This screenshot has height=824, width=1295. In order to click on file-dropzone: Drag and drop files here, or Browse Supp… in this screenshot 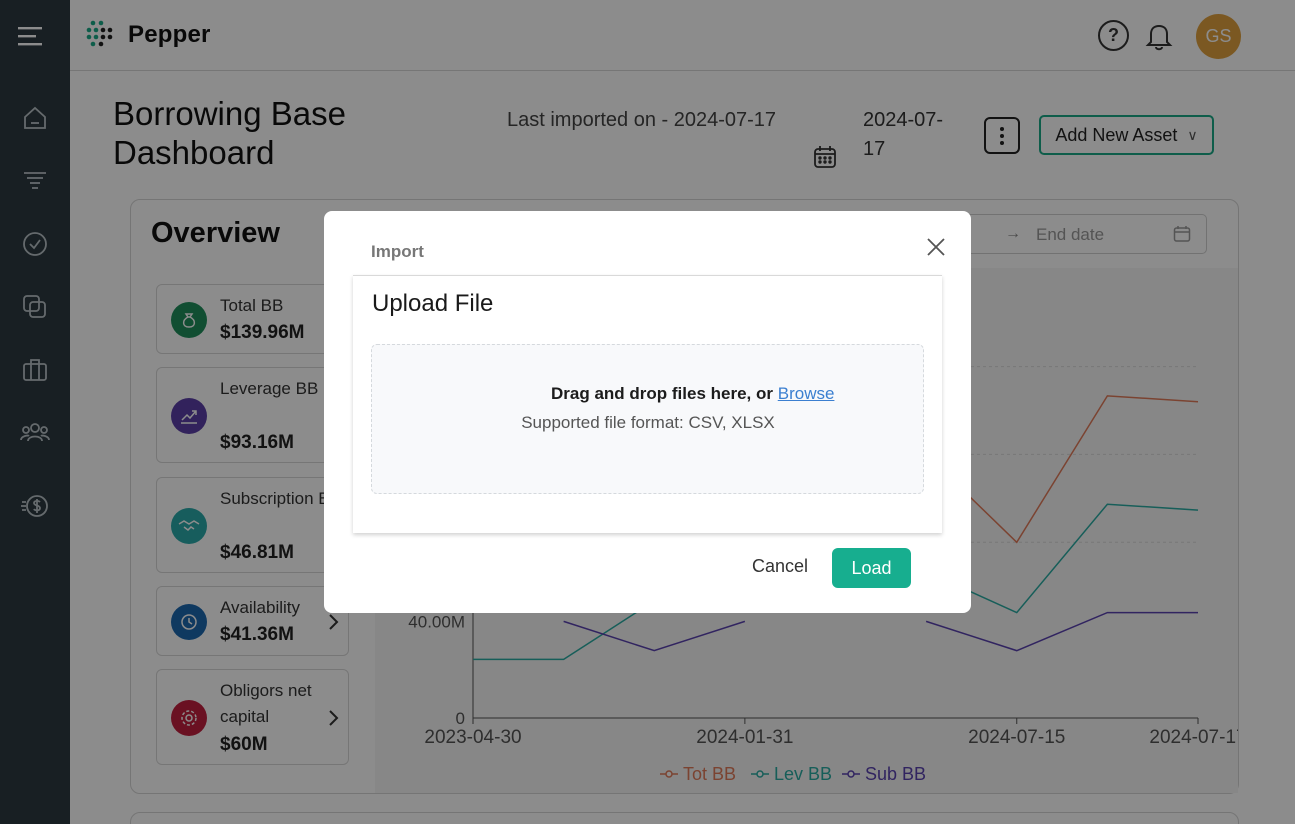, I will do `click(647, 419)`.